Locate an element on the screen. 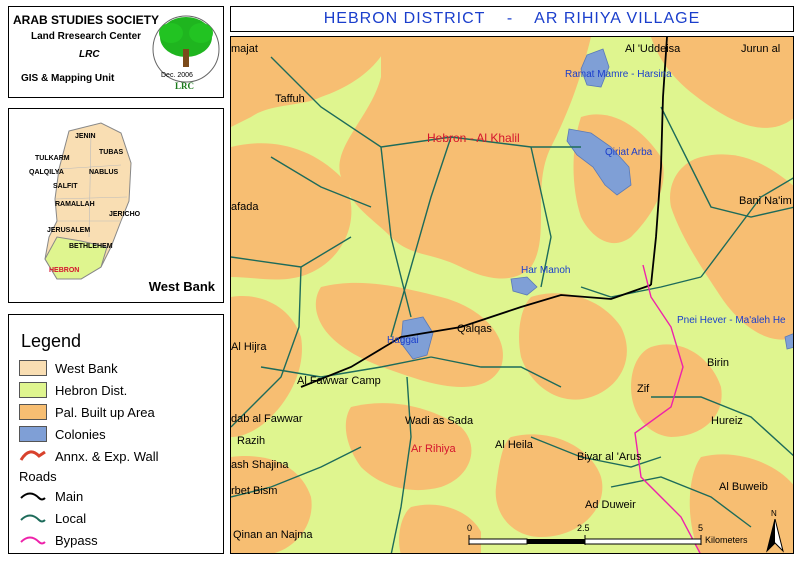 The width and height of the screenshot is (800, 561). place-label: Taffuh is located at coordinates (290, 99).